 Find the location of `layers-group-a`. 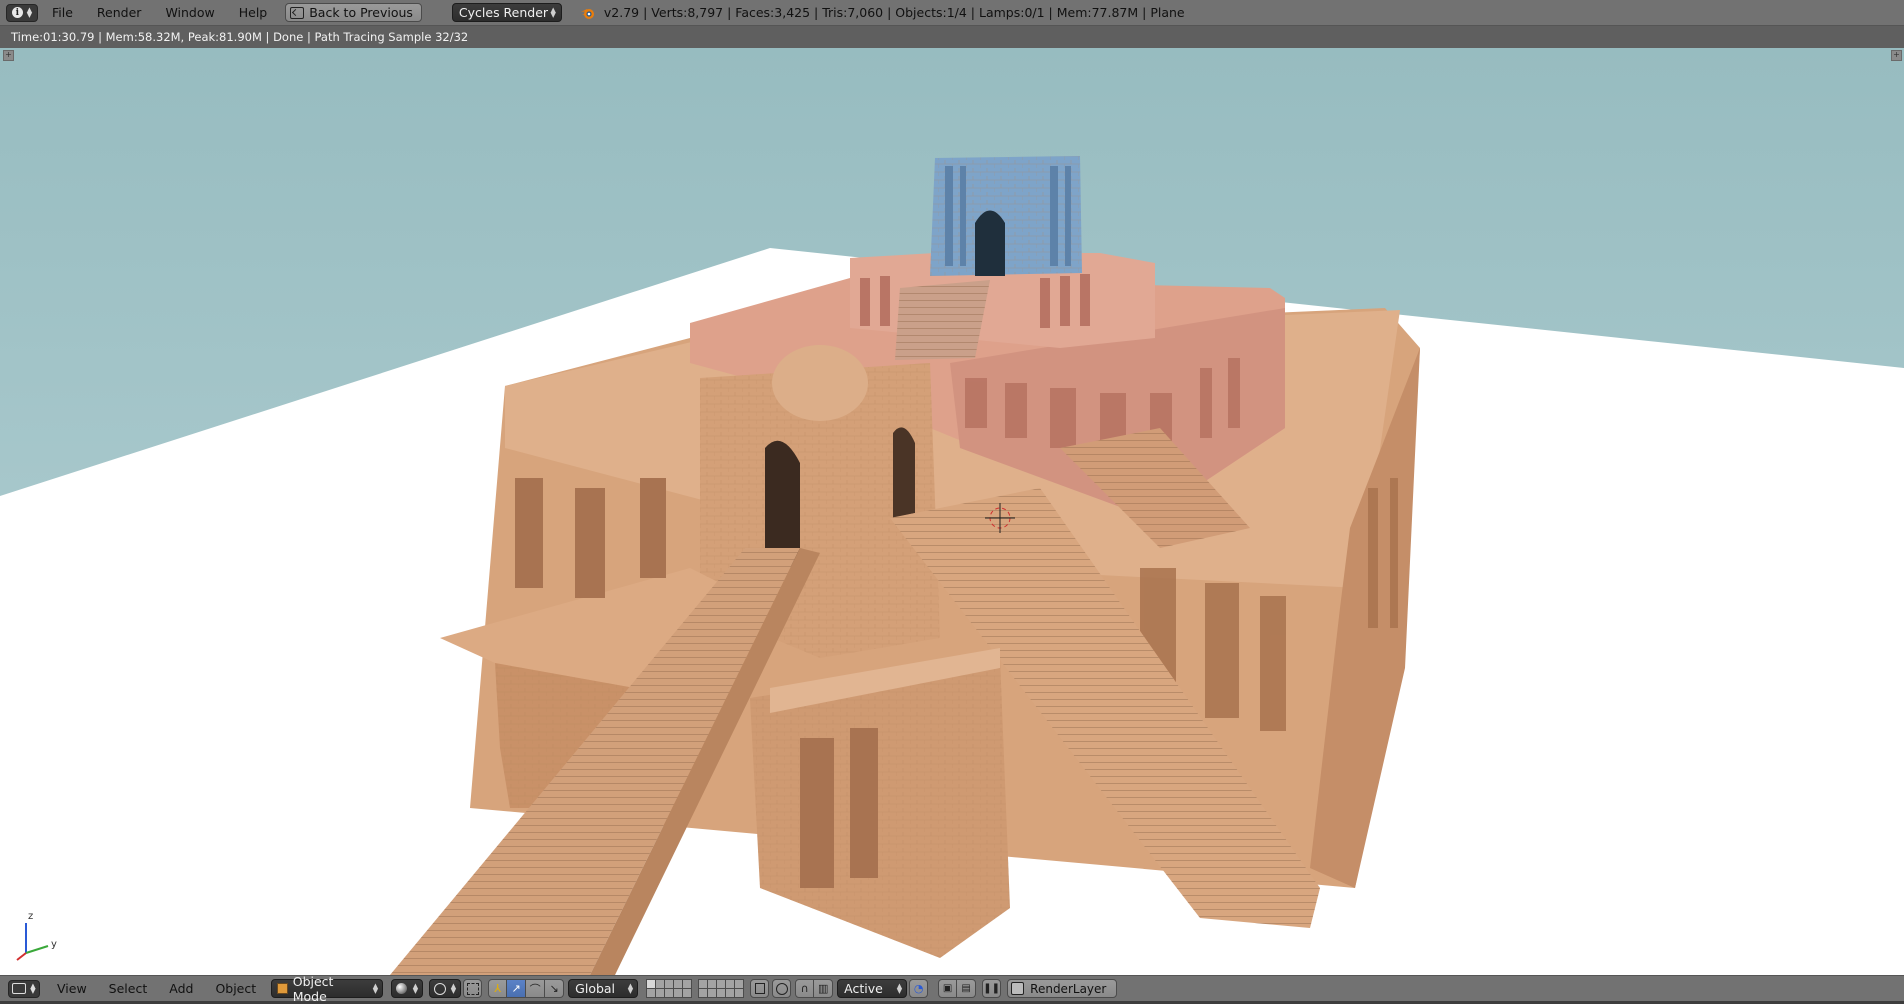

layers-group-a is located at coordinates (669, 988).